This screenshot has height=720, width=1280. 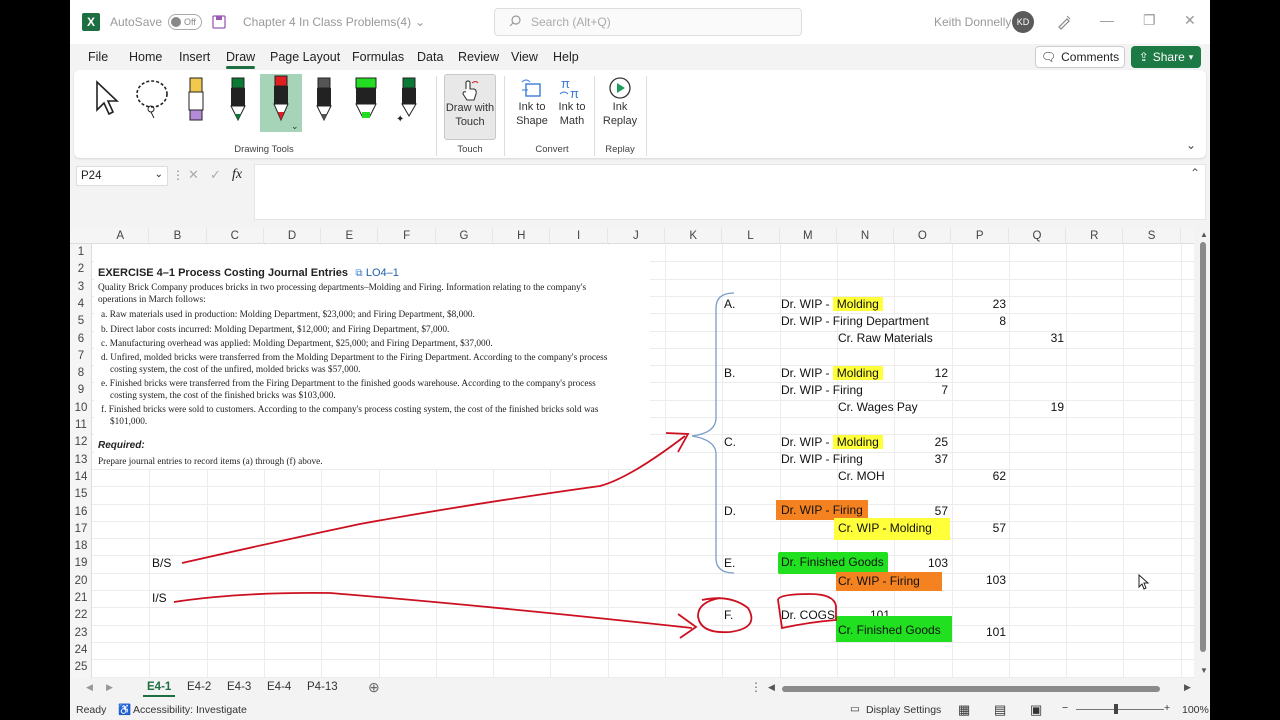 I want to click on collapse-formula-bar-icon: ⌃, so click(x=1195, y=173).